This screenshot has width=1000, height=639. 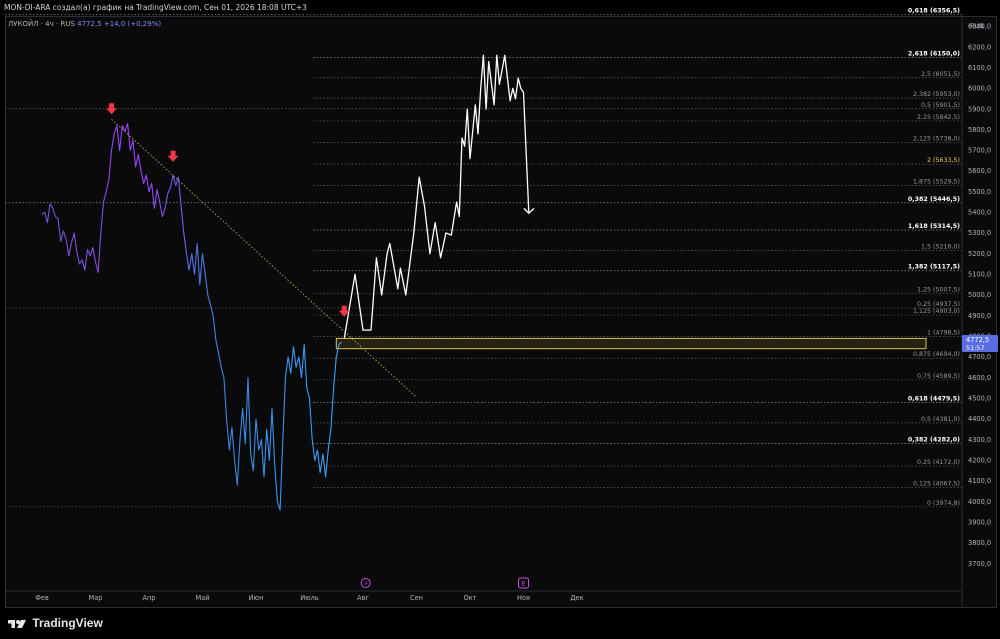 What do you see at coordinates (202, 598) in the screenshot?
I see `time-tick-label: Май` at bounding box center [202, 598].